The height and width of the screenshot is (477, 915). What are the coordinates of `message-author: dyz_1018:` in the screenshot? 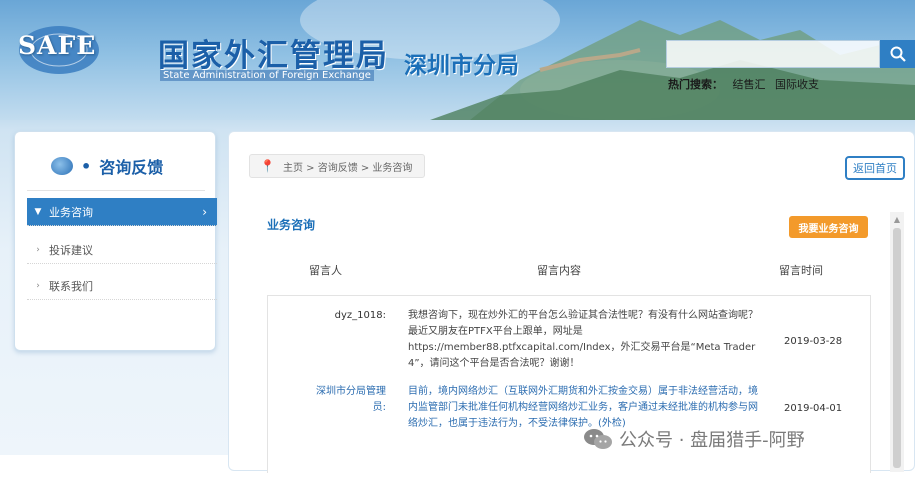 It's located at (360, 315).